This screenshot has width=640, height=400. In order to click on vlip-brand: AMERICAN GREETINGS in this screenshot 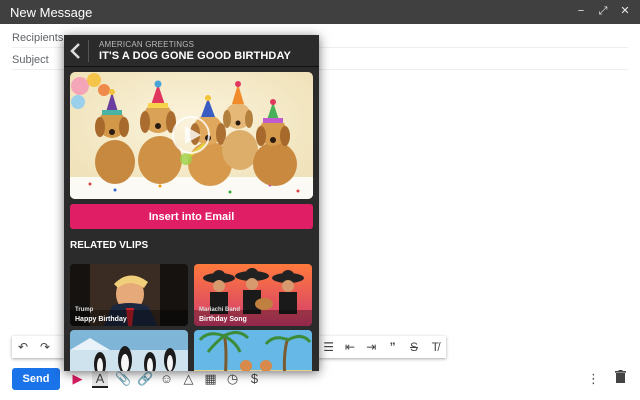, I will do `click(147, 44)`.